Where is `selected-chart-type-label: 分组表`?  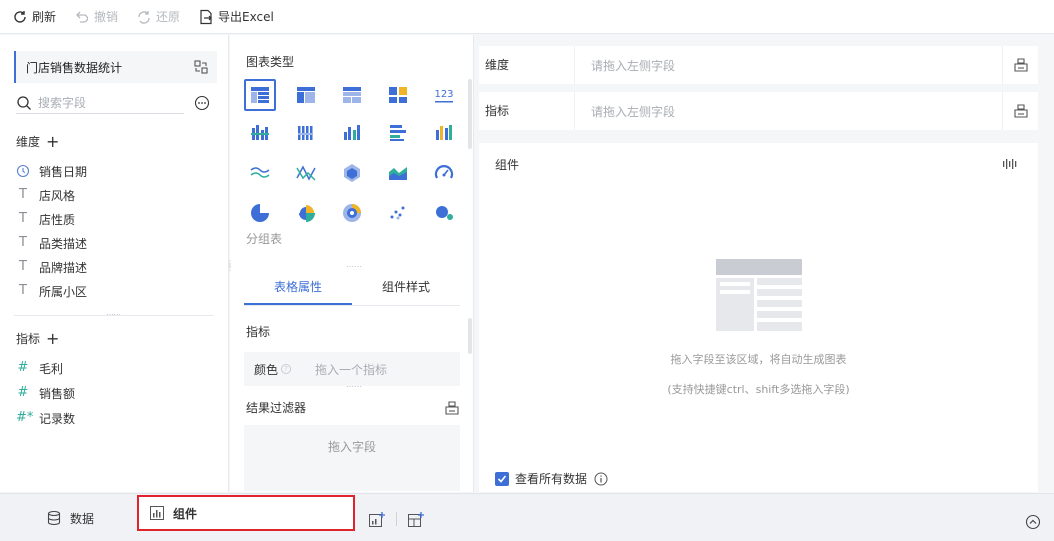
selected-chart-type-label: 分组表 is located at coordinates (264, 239).